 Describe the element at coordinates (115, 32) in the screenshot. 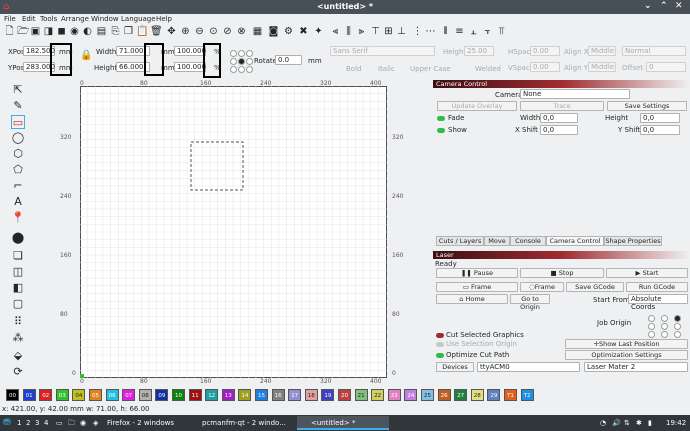

I see `copy-icon: ⎘` at that location.